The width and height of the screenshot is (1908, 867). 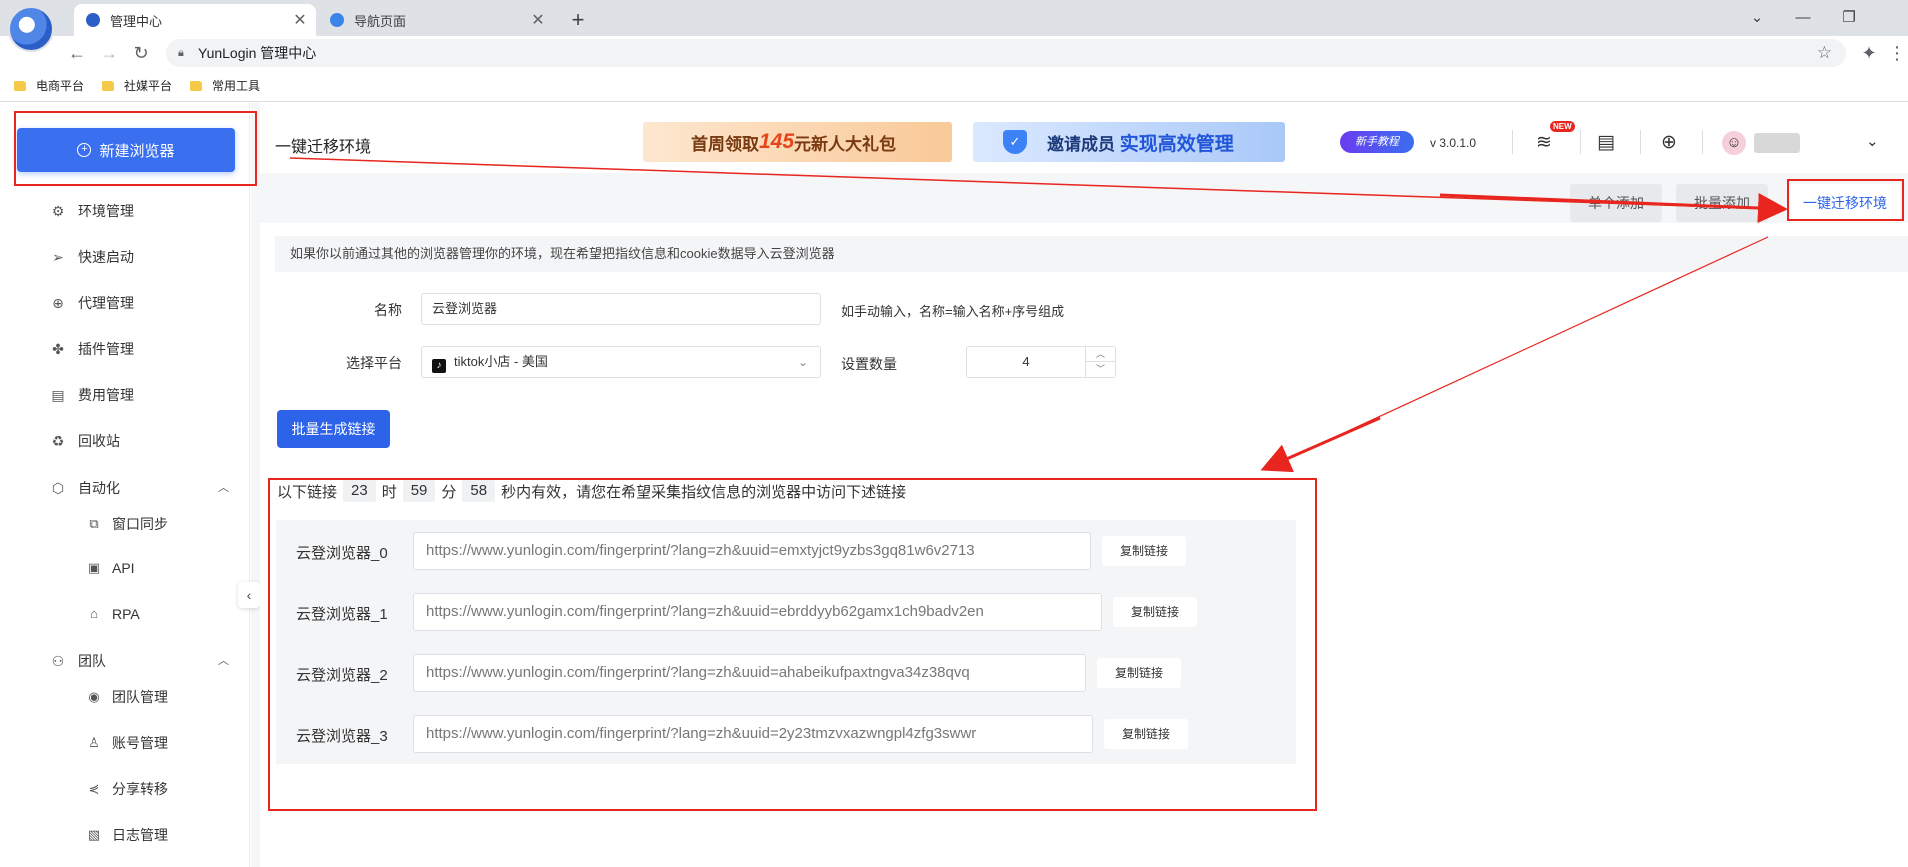 I want to click on sidebar-item-api: ▣ API, so click(x=110, y=568).